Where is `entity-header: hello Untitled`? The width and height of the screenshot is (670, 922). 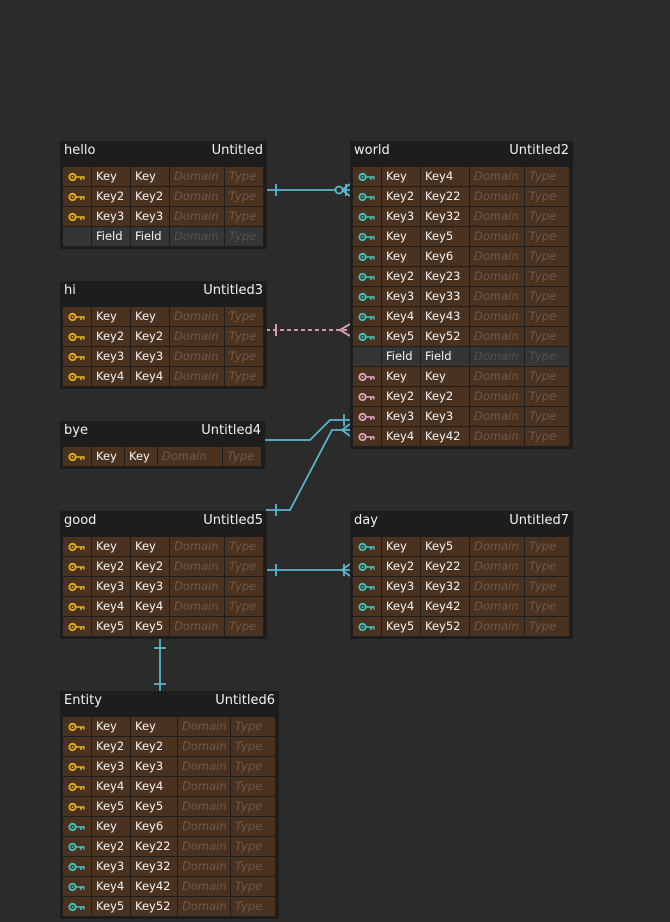
entity-header: hello Untitled is located at coordinates (163, 154).